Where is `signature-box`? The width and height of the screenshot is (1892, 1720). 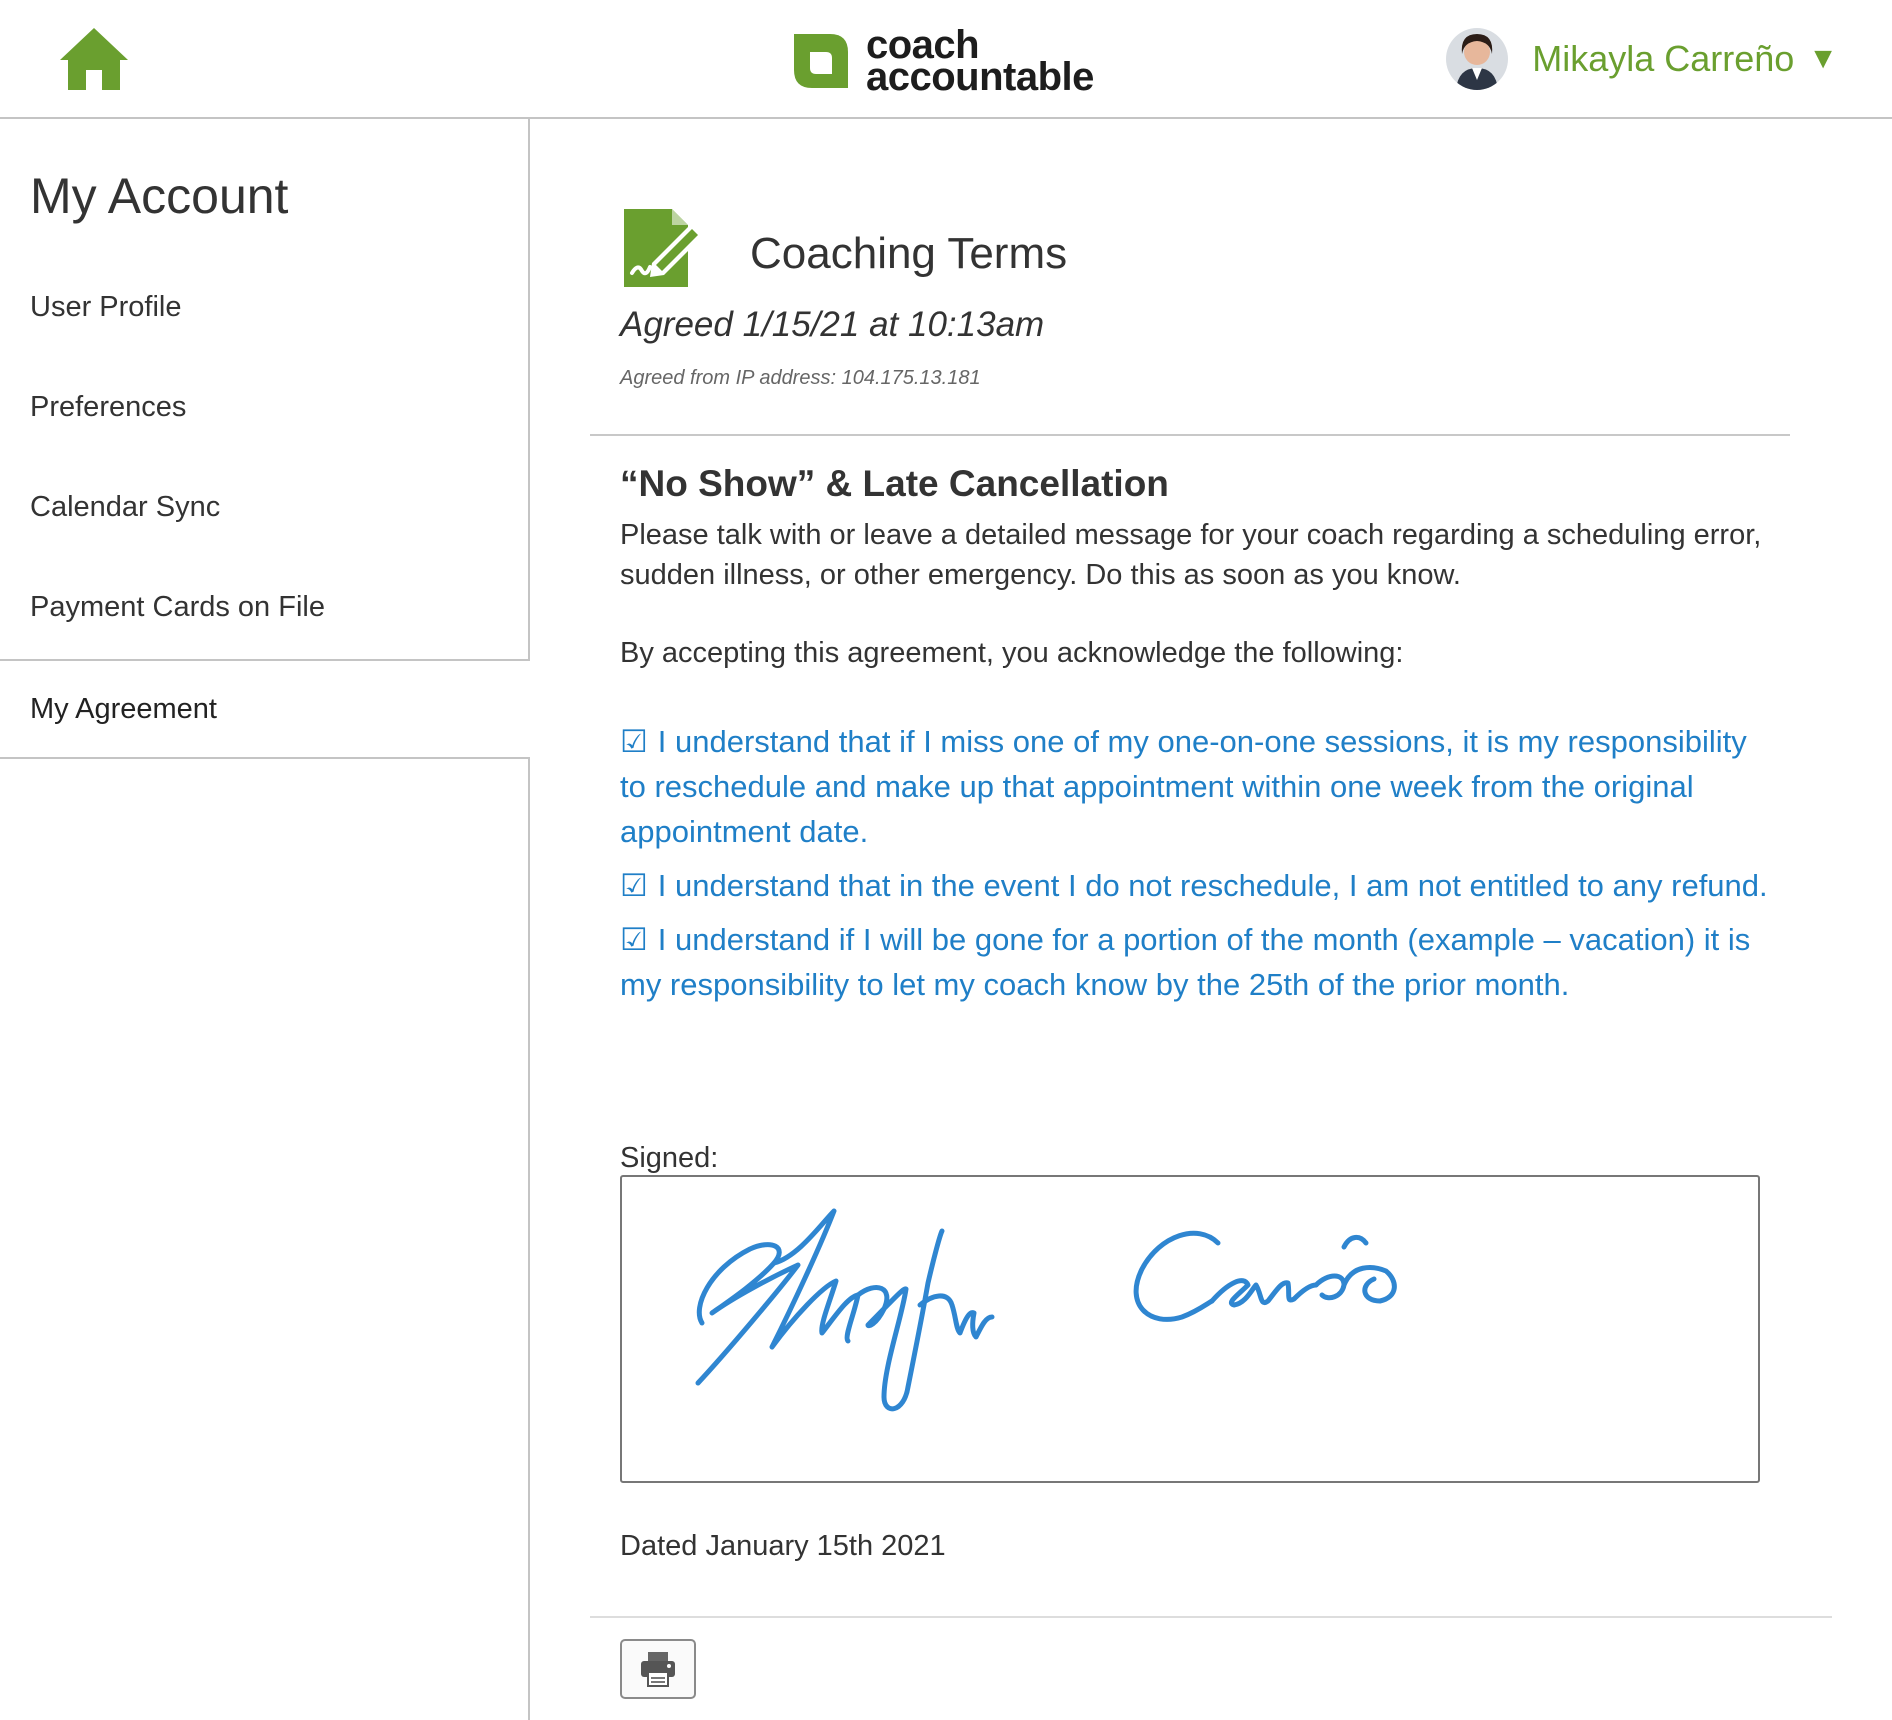 signature-box is located at coordinates (1190, 1329).